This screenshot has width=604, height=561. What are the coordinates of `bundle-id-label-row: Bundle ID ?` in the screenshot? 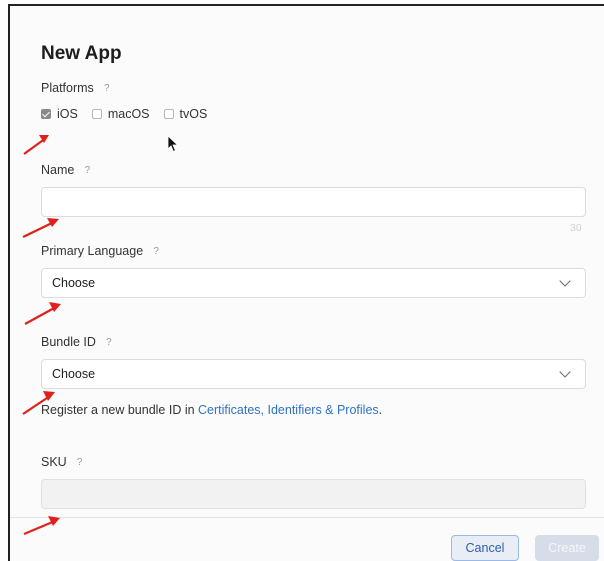 It's located at (77, 342).